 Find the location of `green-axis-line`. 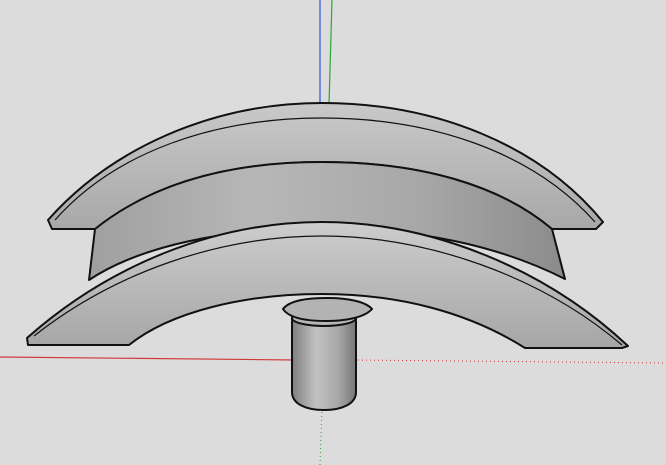

green-axis-line is located at coordinates (330, 52).